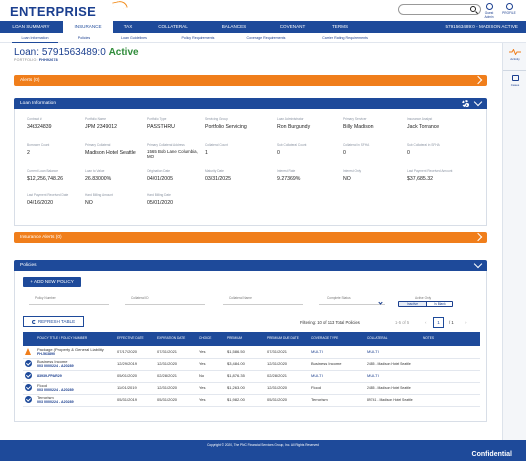  What do you see at coordinates (515, 59) in the screenshot?
I see `activity-label: Activity` at bounding box center [515, 59].